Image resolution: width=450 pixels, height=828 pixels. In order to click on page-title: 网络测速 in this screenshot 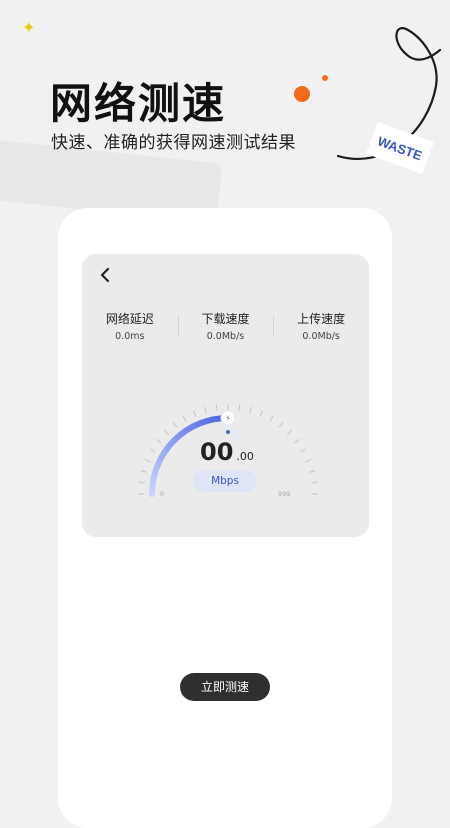, I will do `click(138, 103)`.